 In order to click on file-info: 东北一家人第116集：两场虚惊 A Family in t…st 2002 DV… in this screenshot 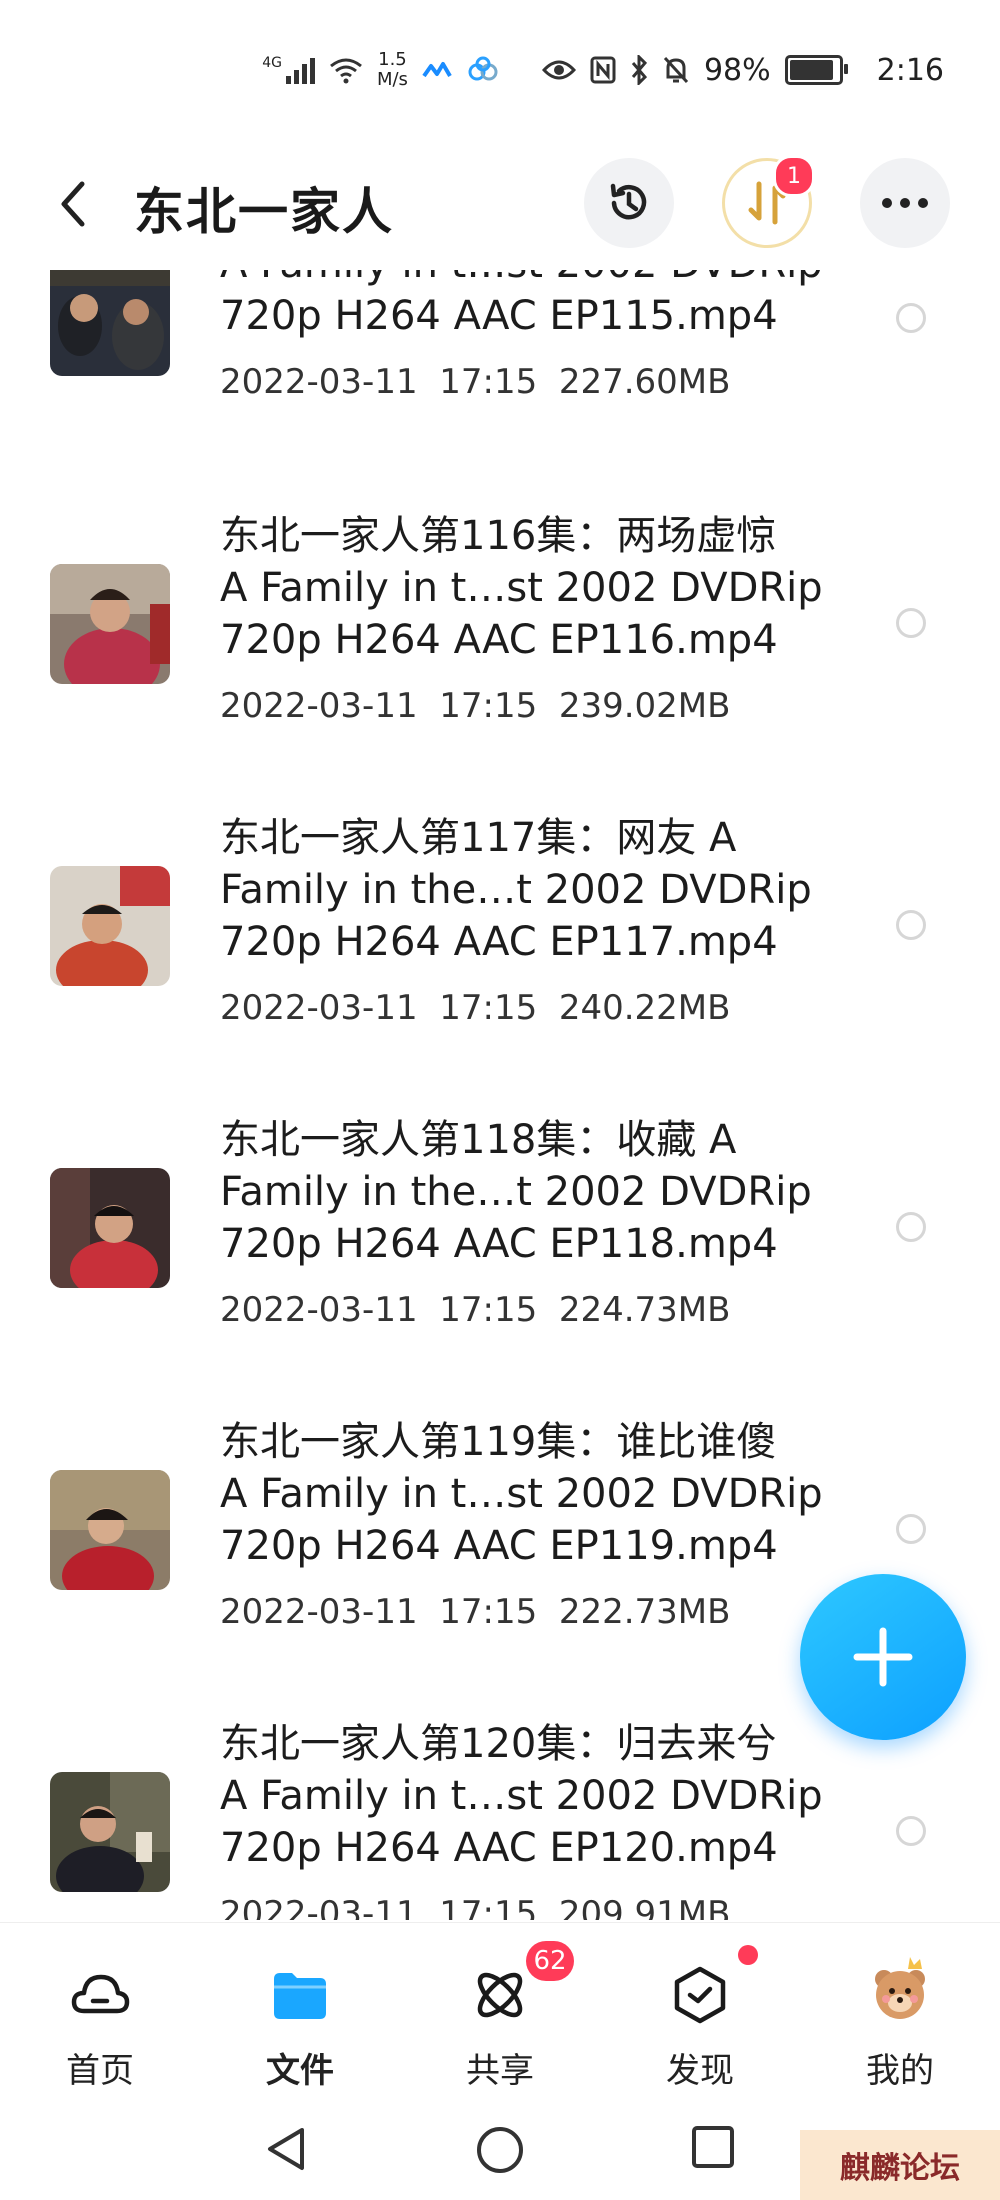, I will do `click(540, 618)`.